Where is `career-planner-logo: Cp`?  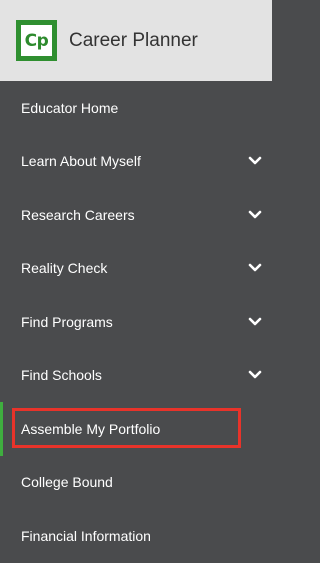
career-planner-logo: Cp is located at coordinates (36, 40).